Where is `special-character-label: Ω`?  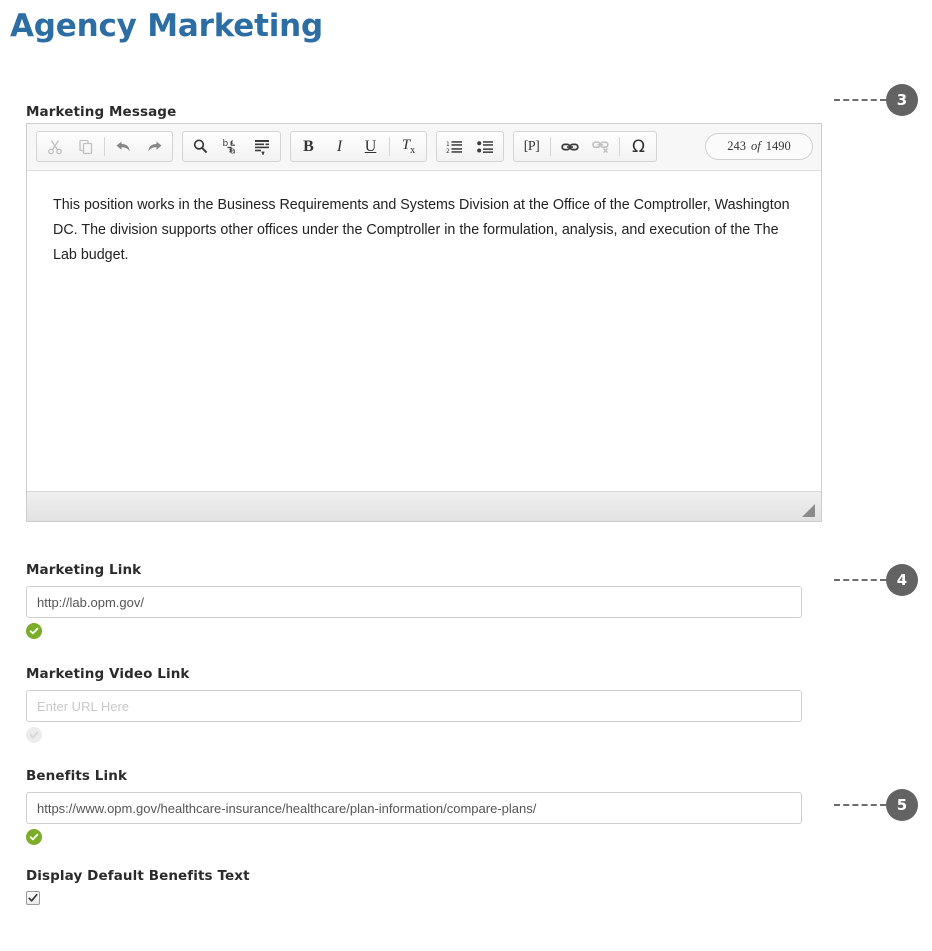 special-character-label: Ω is located at coordinates (638, 146).